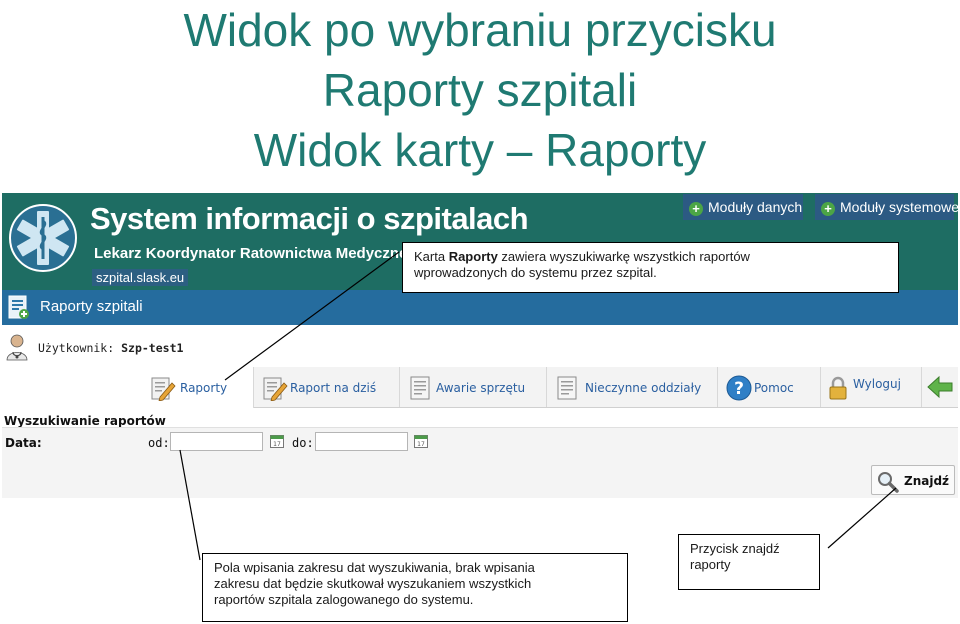 The width and height of the screenshot is (960, 624). Describe the element at coordinates (710, 564) in the screenshot. I see `callout-bottom-right-line-2: raporty` at that location.